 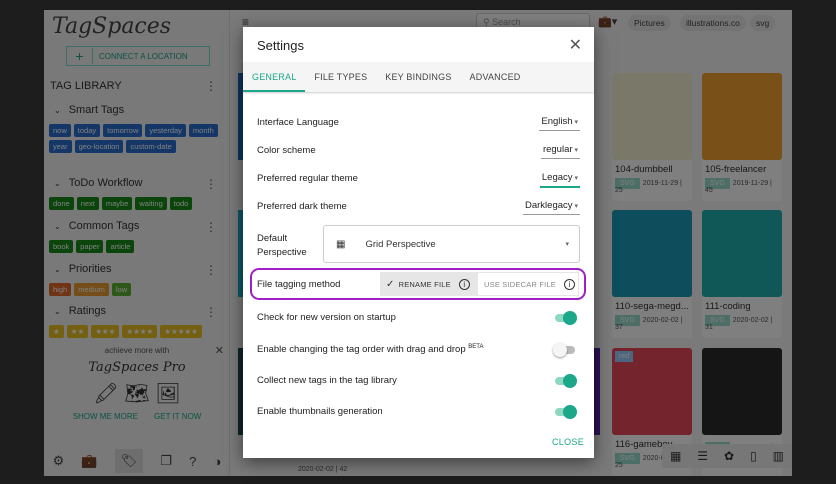 What do you see at coordinates (307, 178) in the screenshot?
I see `regular-theme-label: Preferred regular theme` at bounding box center [307, 178].